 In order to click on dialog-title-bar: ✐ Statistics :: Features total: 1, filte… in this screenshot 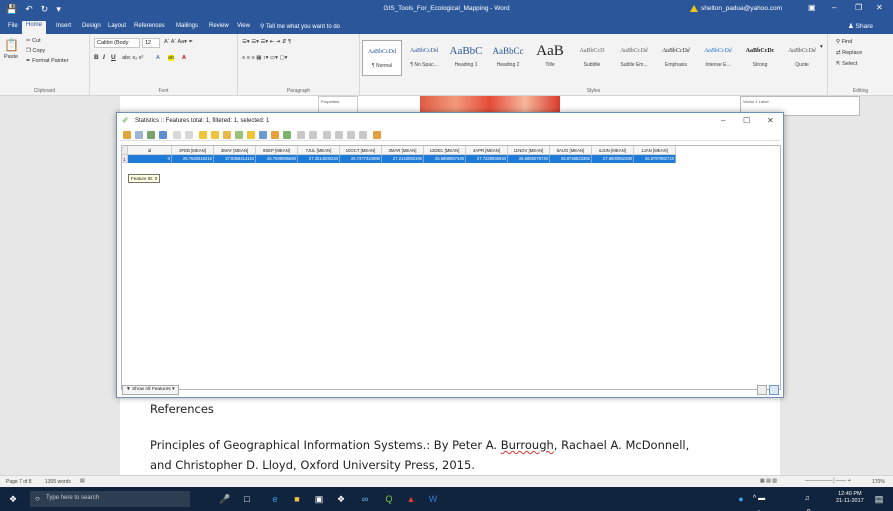, I will do `click(450, 121)`.